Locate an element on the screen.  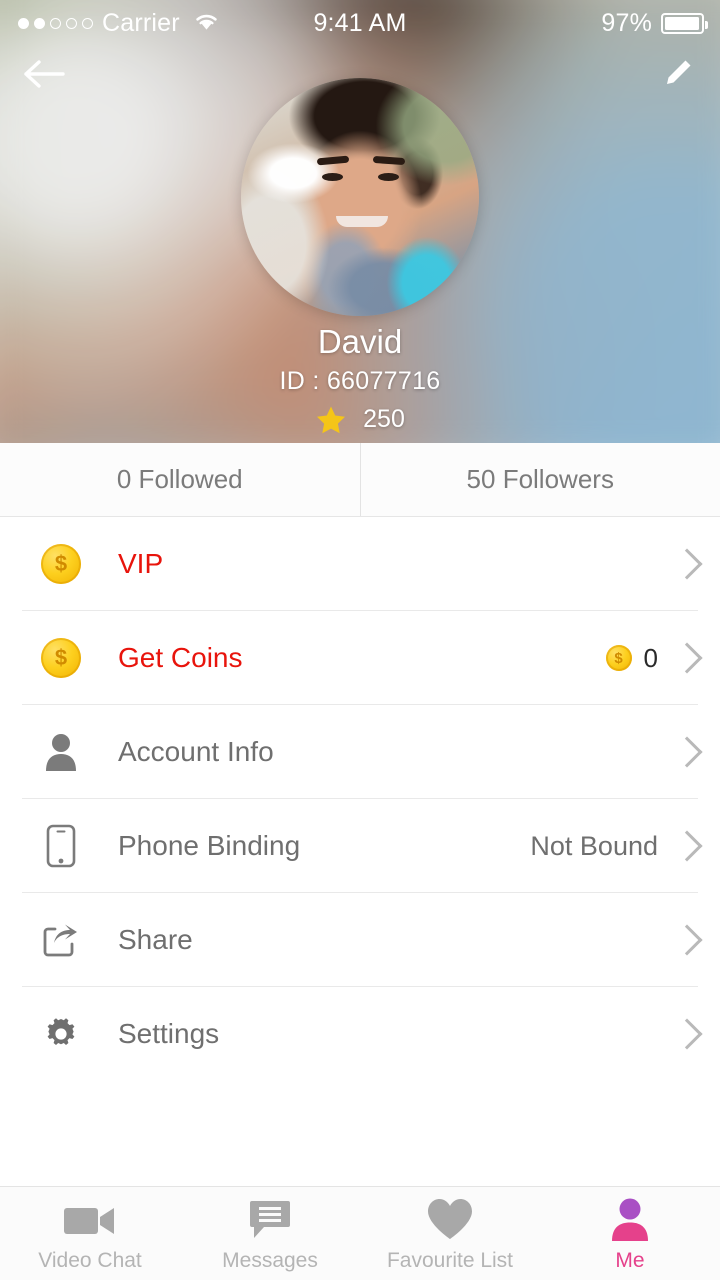
chat-bubble-icon is located at coordinates (270, 1218).